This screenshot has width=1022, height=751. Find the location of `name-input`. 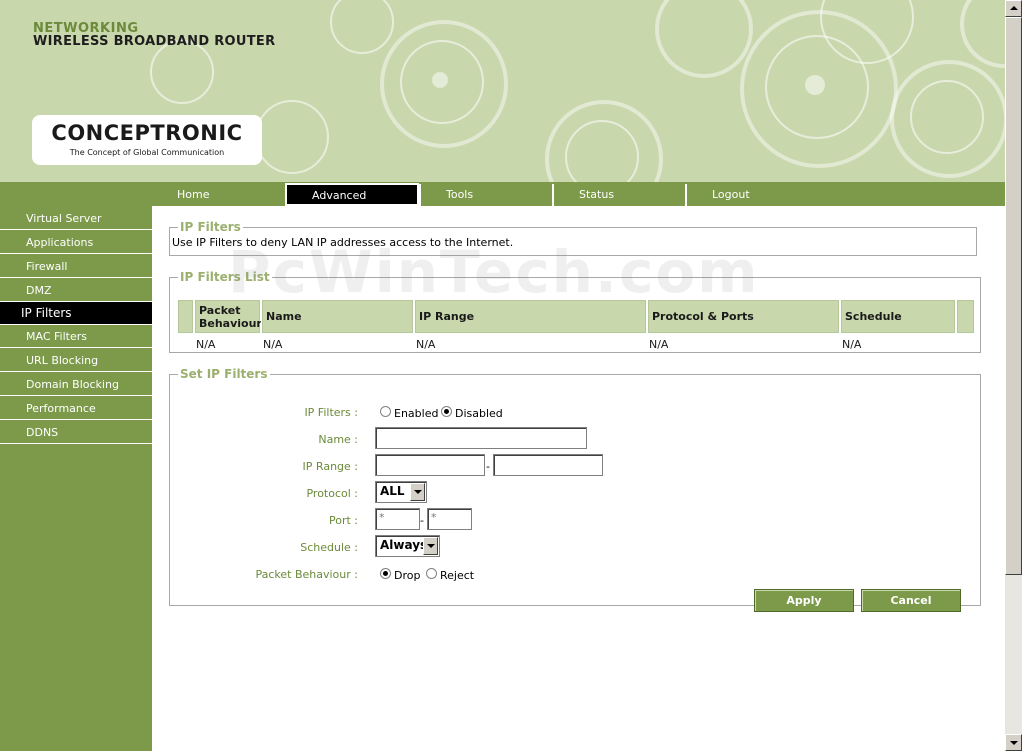

name-input is located at coordinates (481, 438).